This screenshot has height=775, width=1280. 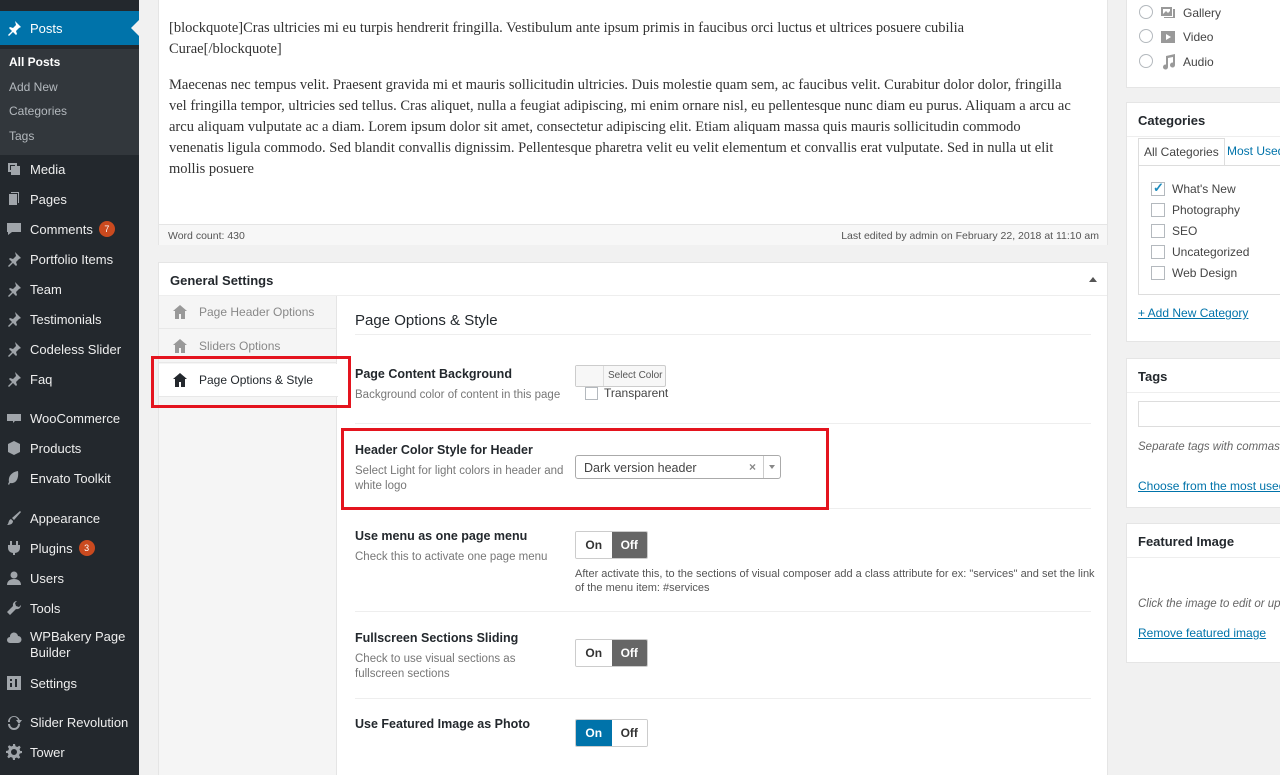 What do you see at coordinates (1205, 273) in the screenshot?
I see `category-label: Web Design` at bounding box center [1205, 273].